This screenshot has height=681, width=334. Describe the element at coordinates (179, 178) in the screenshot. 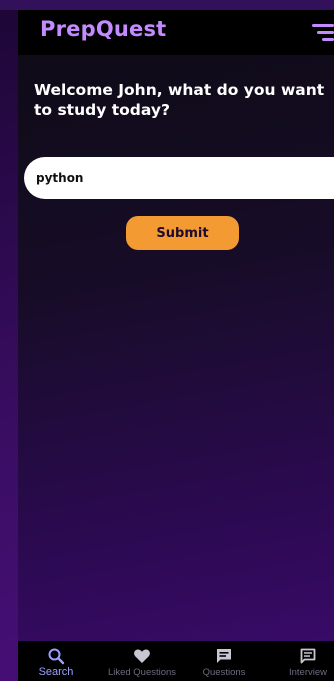

I see `study-topic-input` at that location.